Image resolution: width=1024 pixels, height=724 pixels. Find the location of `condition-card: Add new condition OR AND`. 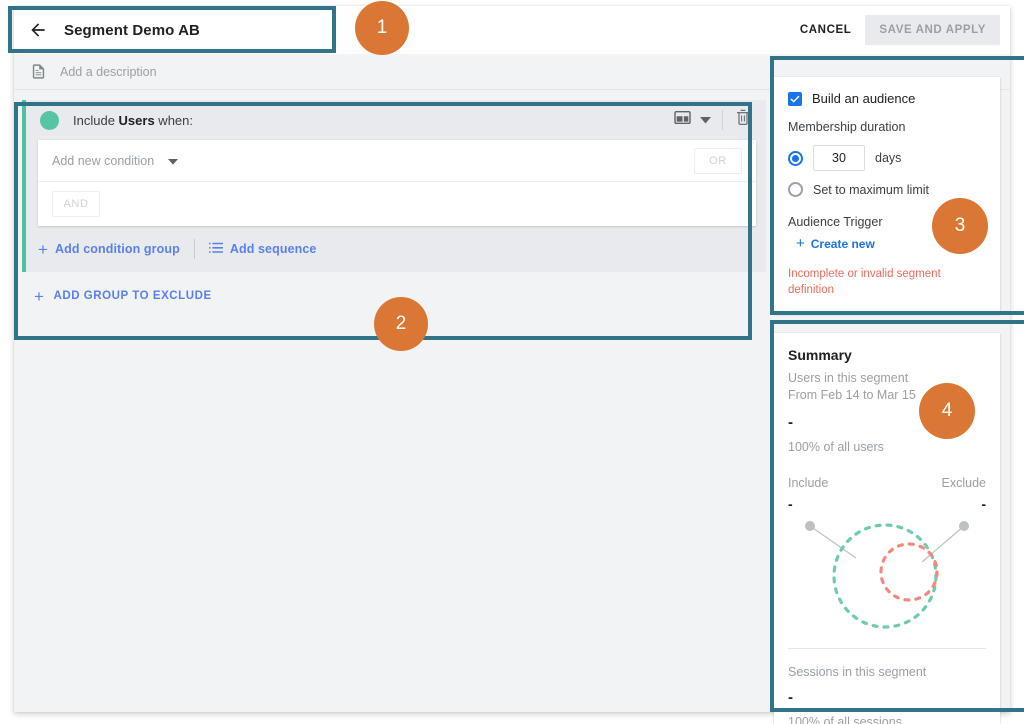

condition-card: Add new condition OR AND is located at coordinates (397, 183).